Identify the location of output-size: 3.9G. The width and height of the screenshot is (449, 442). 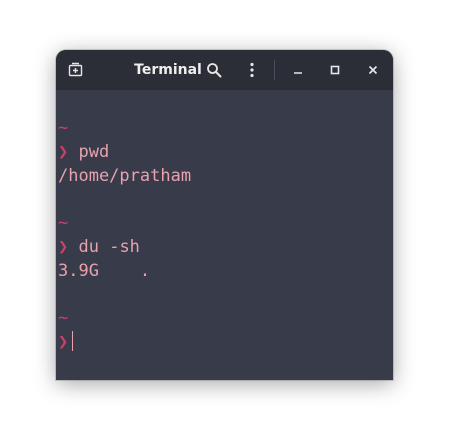
(78, 271).